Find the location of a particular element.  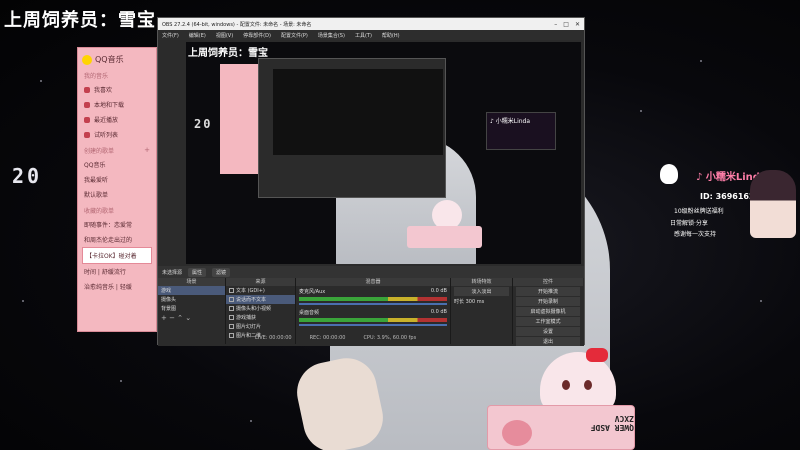

badge-line: 10级粉丝牌送福利 is located at coordinates (699, 211).